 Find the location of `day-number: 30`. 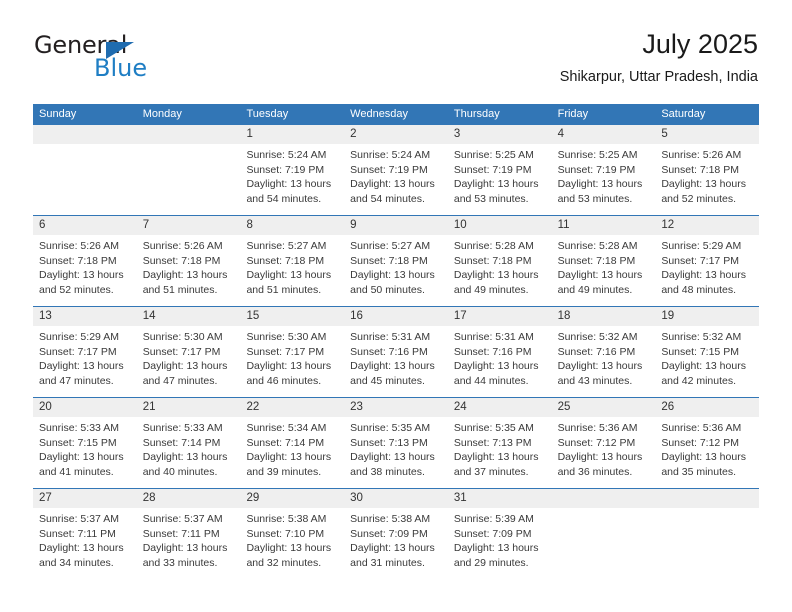

day-number: 30 is located at coordinates (396, 498).